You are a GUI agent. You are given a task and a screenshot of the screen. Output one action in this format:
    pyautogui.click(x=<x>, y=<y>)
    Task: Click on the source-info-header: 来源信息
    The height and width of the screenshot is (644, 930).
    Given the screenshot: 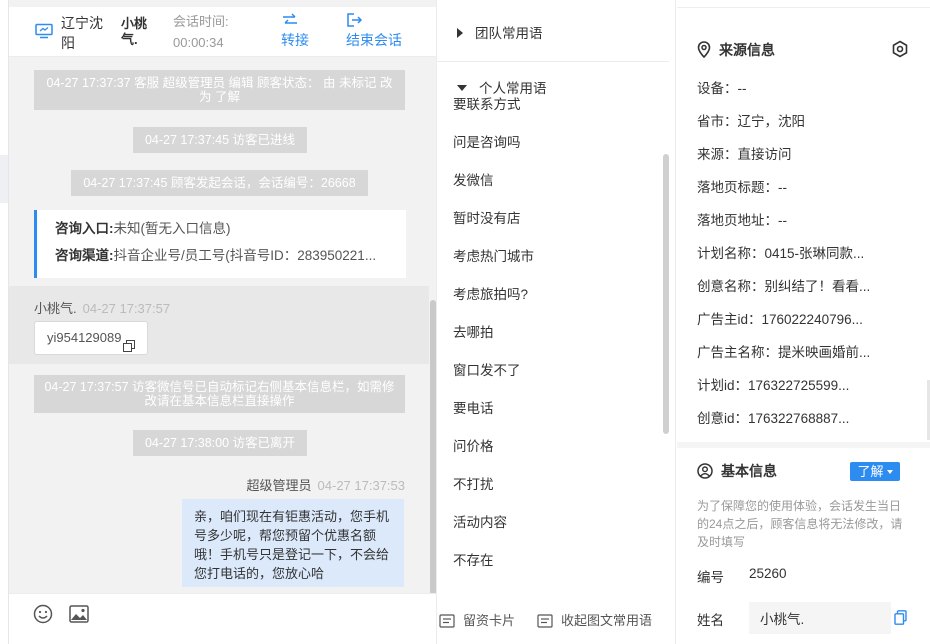 What is the action you would take?
    pyautogui.click(x=736, y=50)
    